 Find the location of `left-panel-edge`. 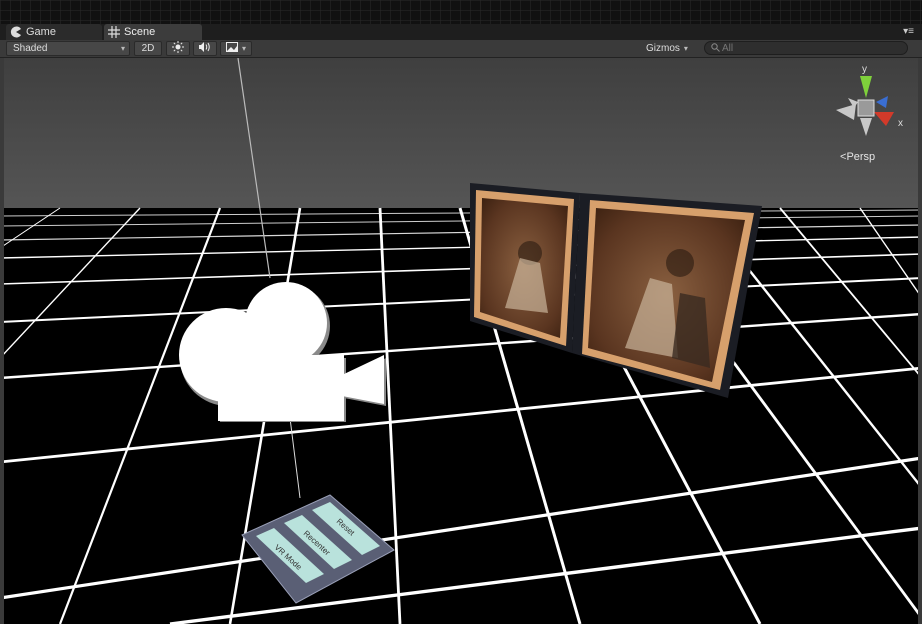

left-panel-edge is located at coordinates (2, 341).